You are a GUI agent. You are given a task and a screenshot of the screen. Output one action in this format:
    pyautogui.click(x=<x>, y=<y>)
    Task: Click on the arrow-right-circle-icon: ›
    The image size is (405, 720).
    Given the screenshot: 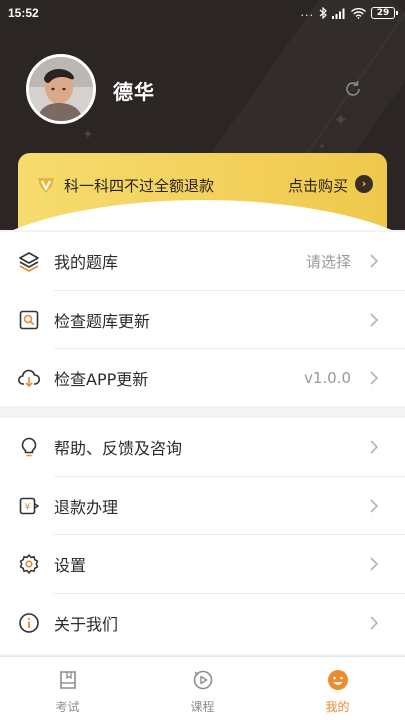 What is the action you would take?
    pyautogui.click(x=364, y=184)
    